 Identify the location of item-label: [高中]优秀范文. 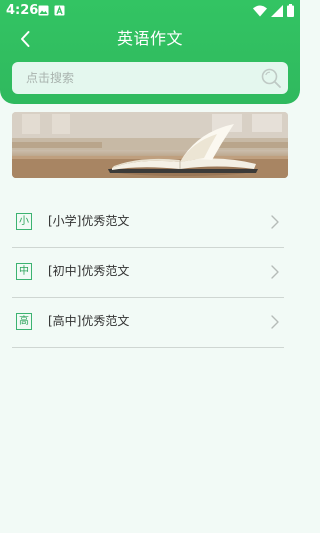
(89, 321).